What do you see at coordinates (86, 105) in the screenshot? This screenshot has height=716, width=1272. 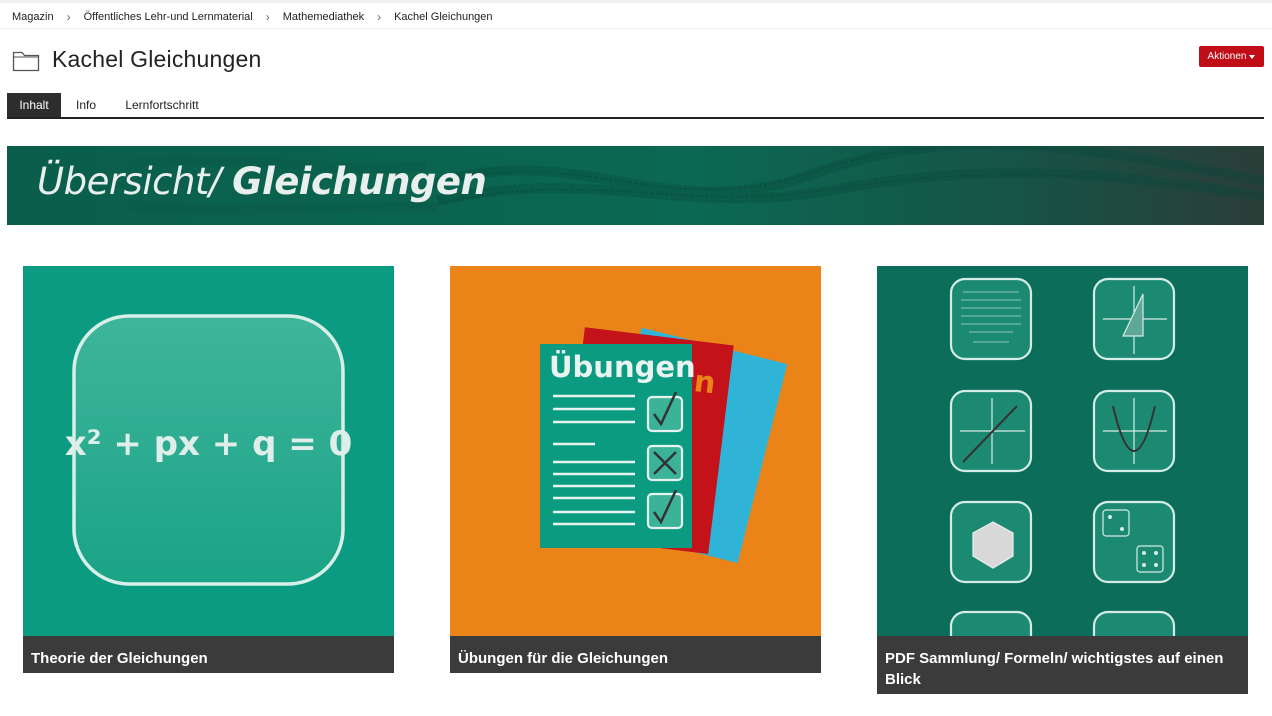 I see `tab-info: Info` at bounding box center [86, 105].